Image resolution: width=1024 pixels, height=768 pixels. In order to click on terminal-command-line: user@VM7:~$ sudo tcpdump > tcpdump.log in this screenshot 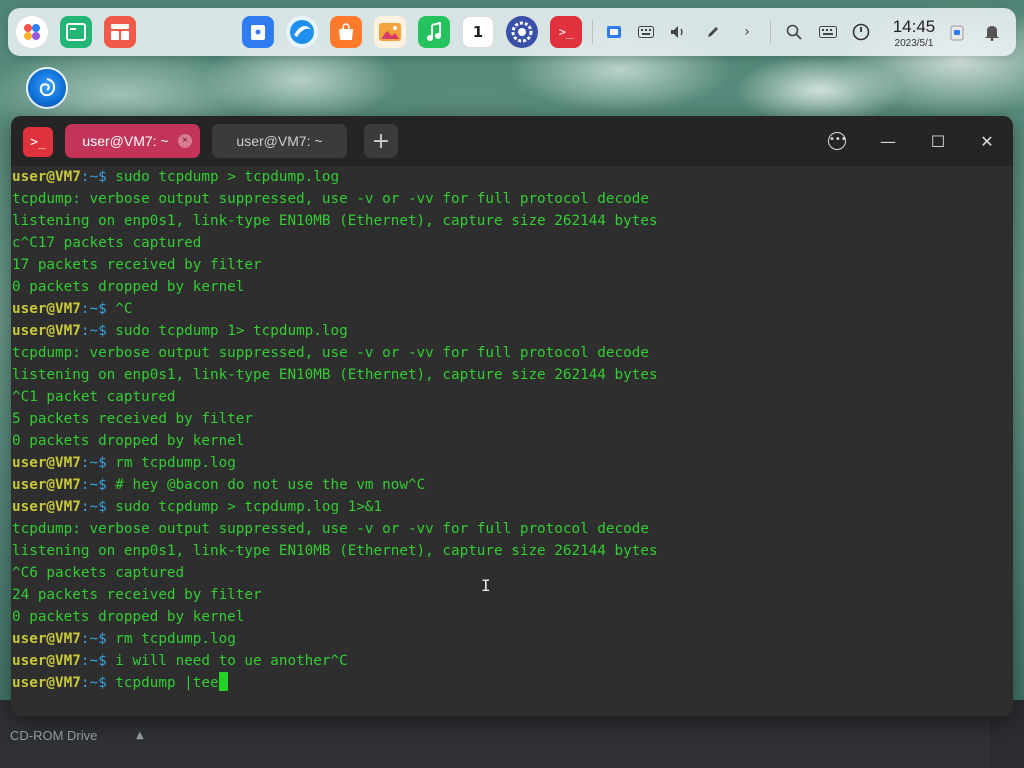, I will do `click(512, 177)`.